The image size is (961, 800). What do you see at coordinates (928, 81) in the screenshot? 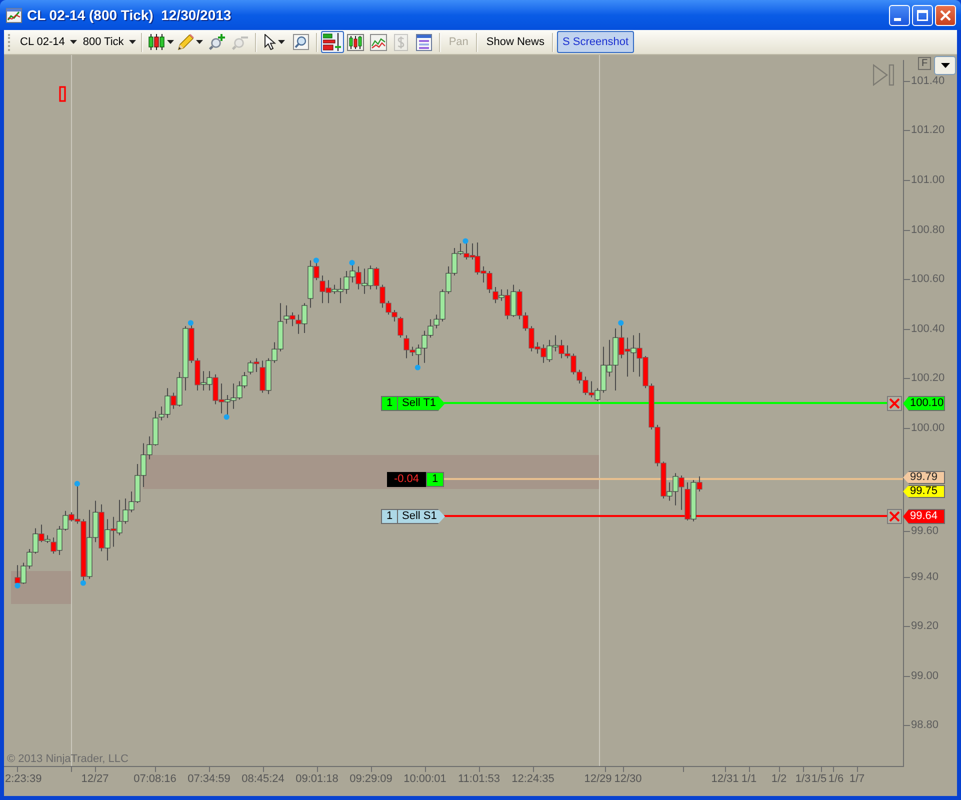
I see `price-axis-label: 101.40` at bounding box center [928, 81].